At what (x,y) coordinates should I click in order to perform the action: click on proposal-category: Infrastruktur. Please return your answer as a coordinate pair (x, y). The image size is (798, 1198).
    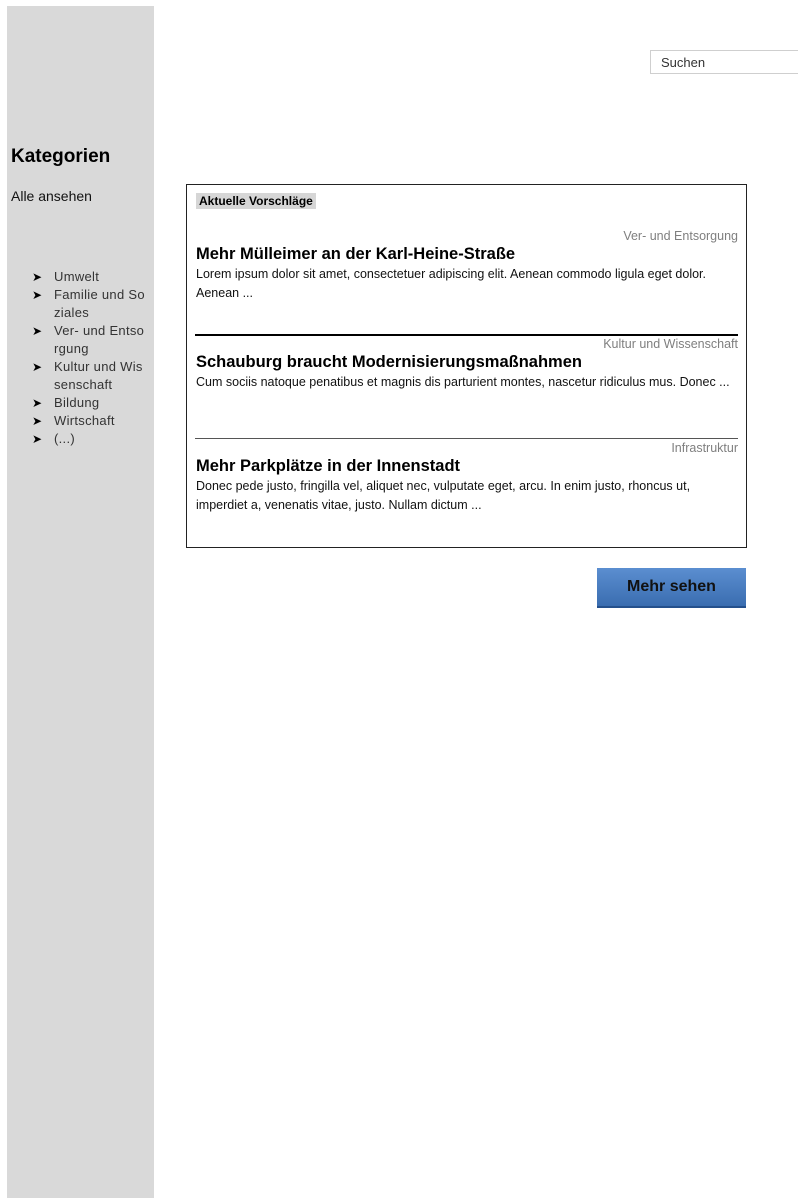
    Looking at the image, I should click on (704, 448).